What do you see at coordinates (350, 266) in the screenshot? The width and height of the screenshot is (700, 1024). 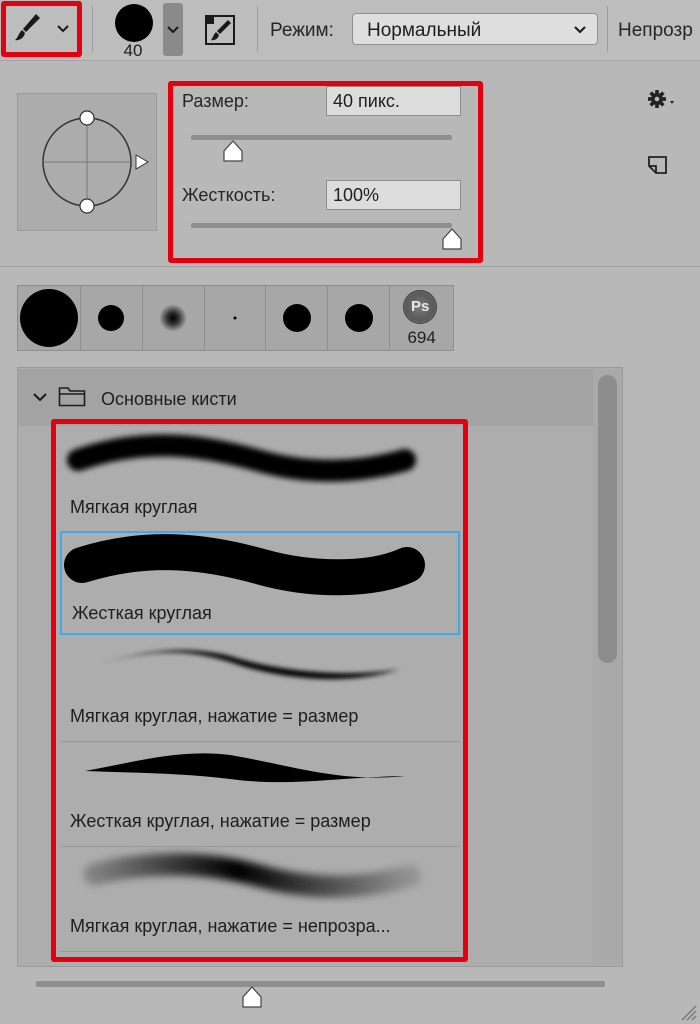 I see `section-divider` at bounding box center [350, 266].